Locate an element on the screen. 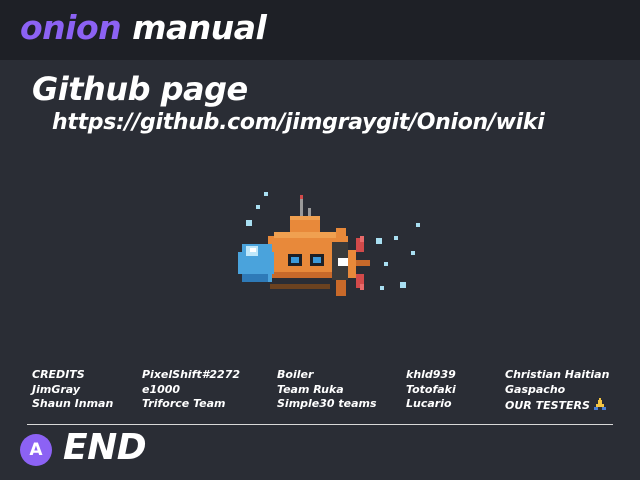  credit-name: Team Ruka is located at coordinates (310, 389).